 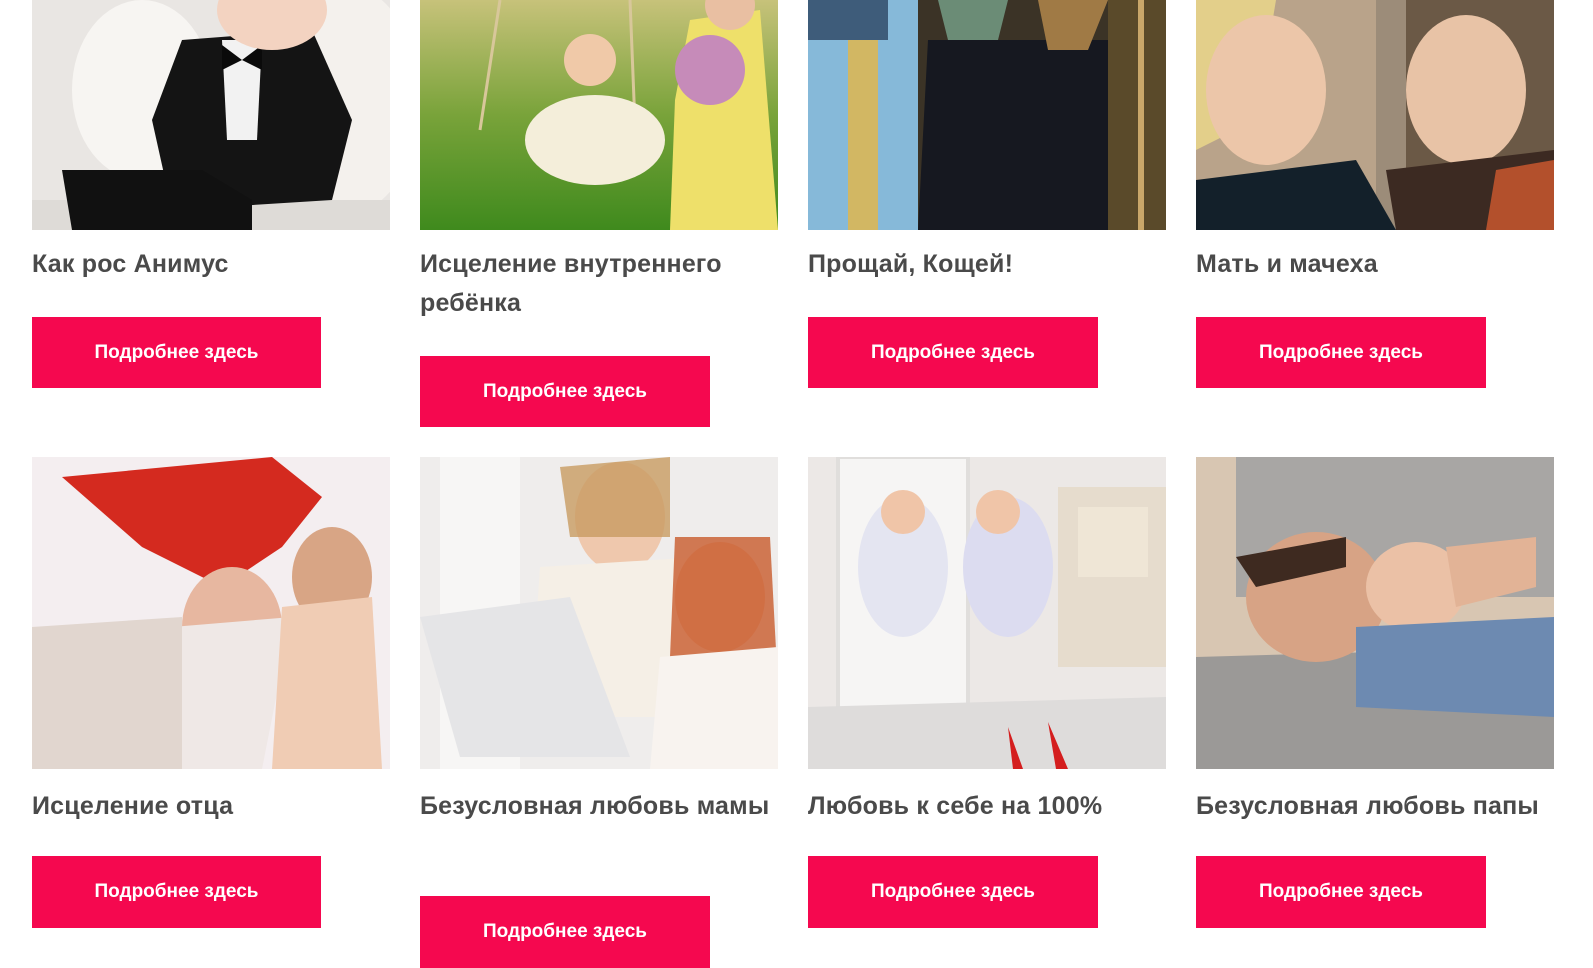 What do you see at coordinates (987, 613) in the screenshot?
I see `girl-mirror-image` at bounding box center [987, 613].